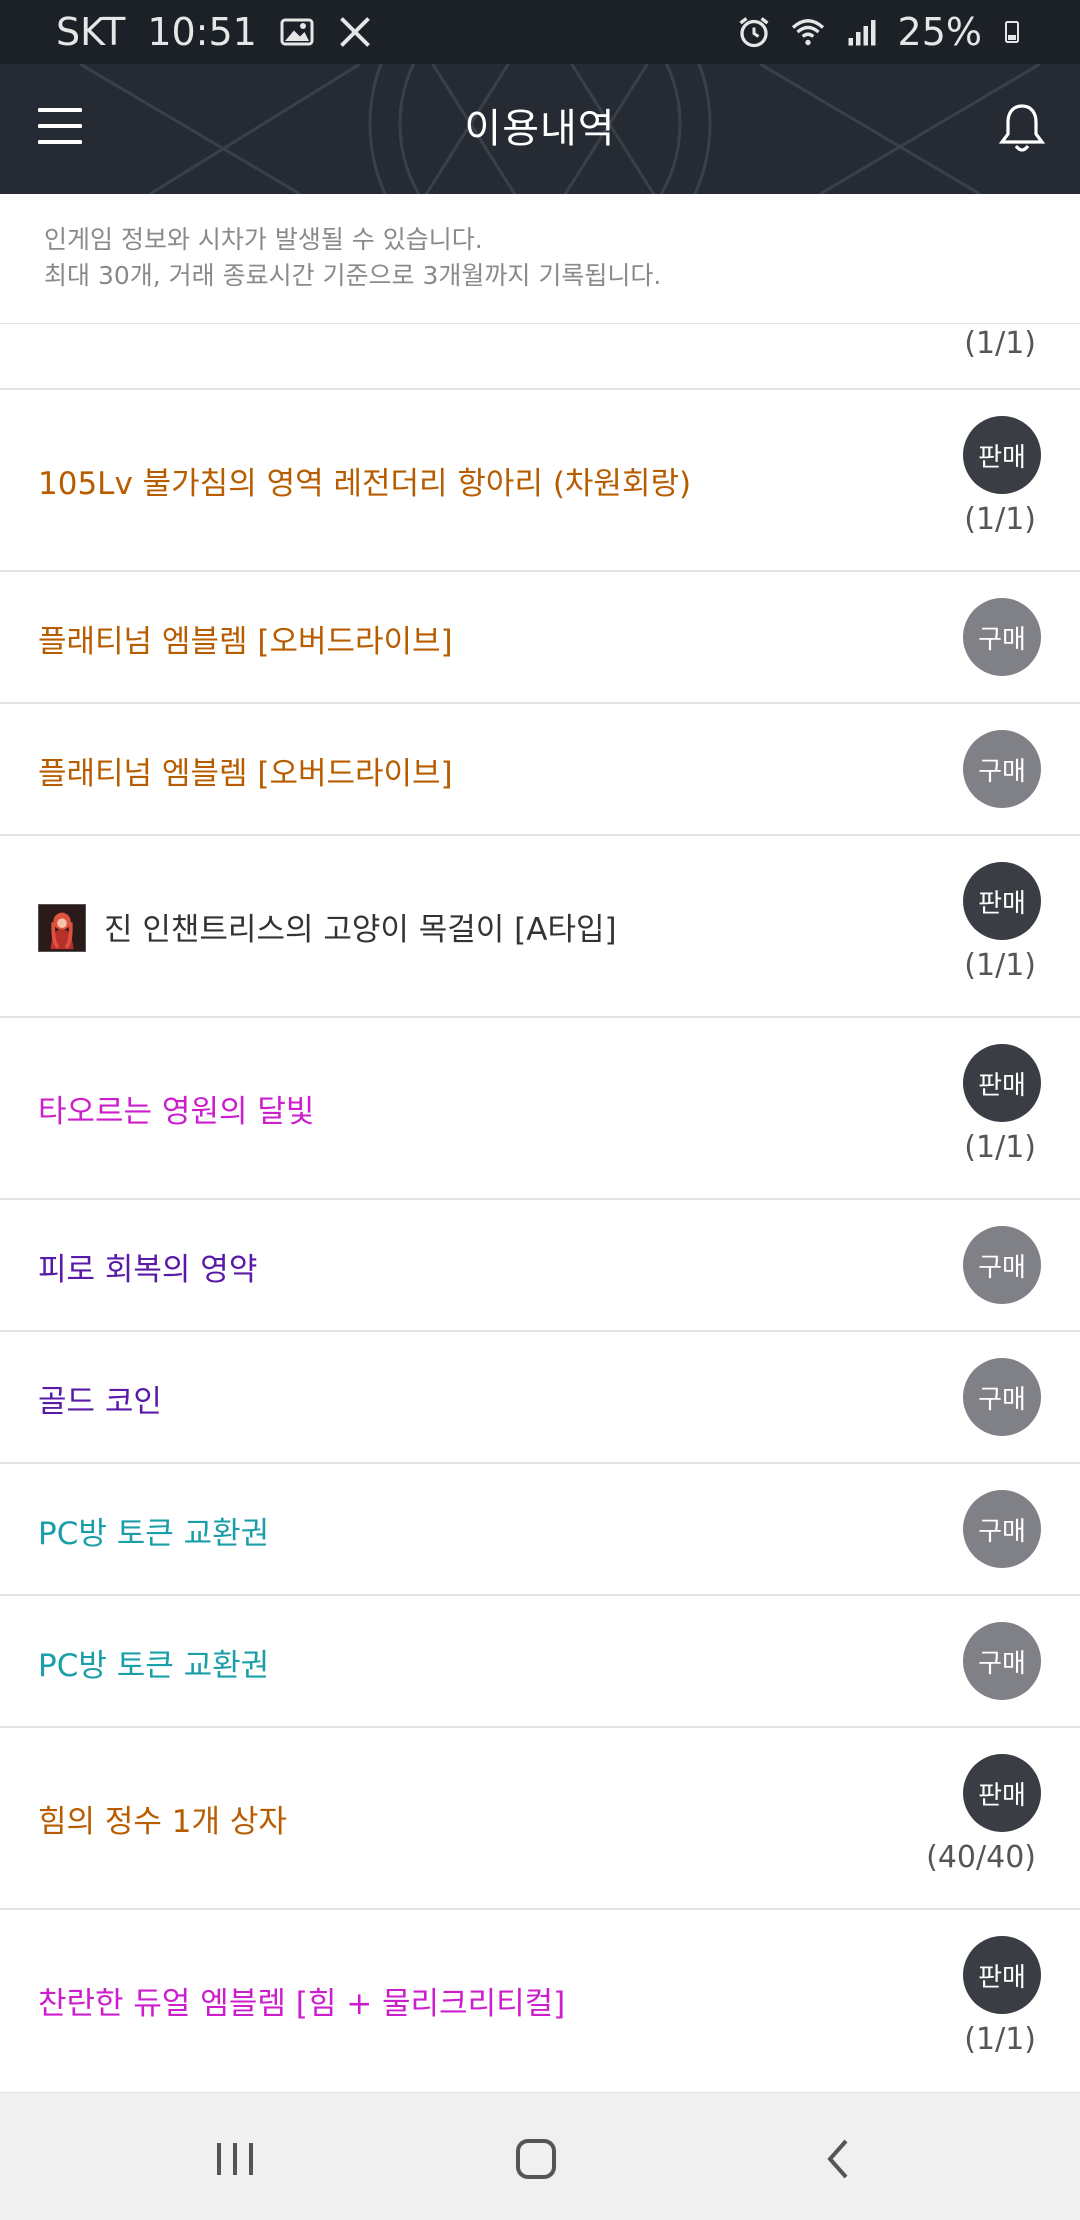  Describe the element at coordinates (365, 484) in the screenshot. I see `item-name: 105Lv 불가침의 영역 레전더리 항아리 (차원회랑)` at that location.